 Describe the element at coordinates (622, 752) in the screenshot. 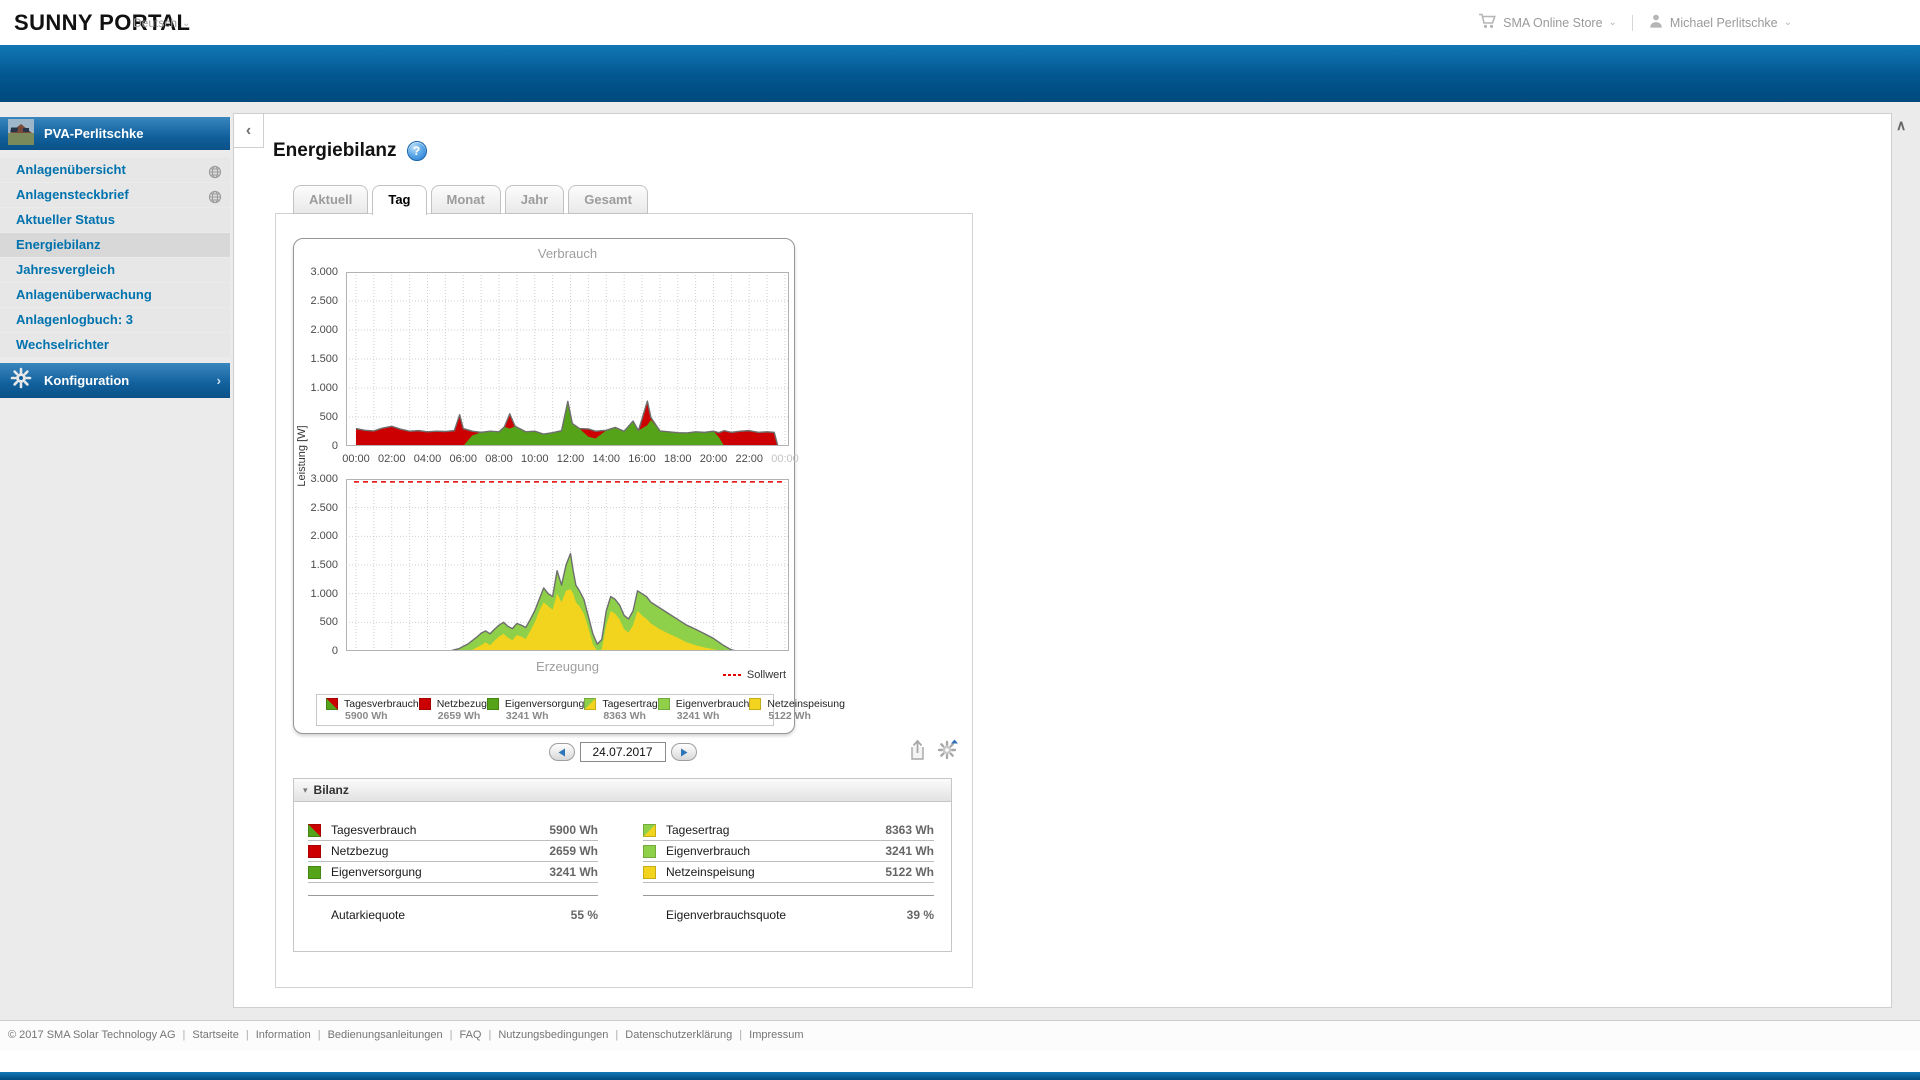

I see `date-input` at that location.